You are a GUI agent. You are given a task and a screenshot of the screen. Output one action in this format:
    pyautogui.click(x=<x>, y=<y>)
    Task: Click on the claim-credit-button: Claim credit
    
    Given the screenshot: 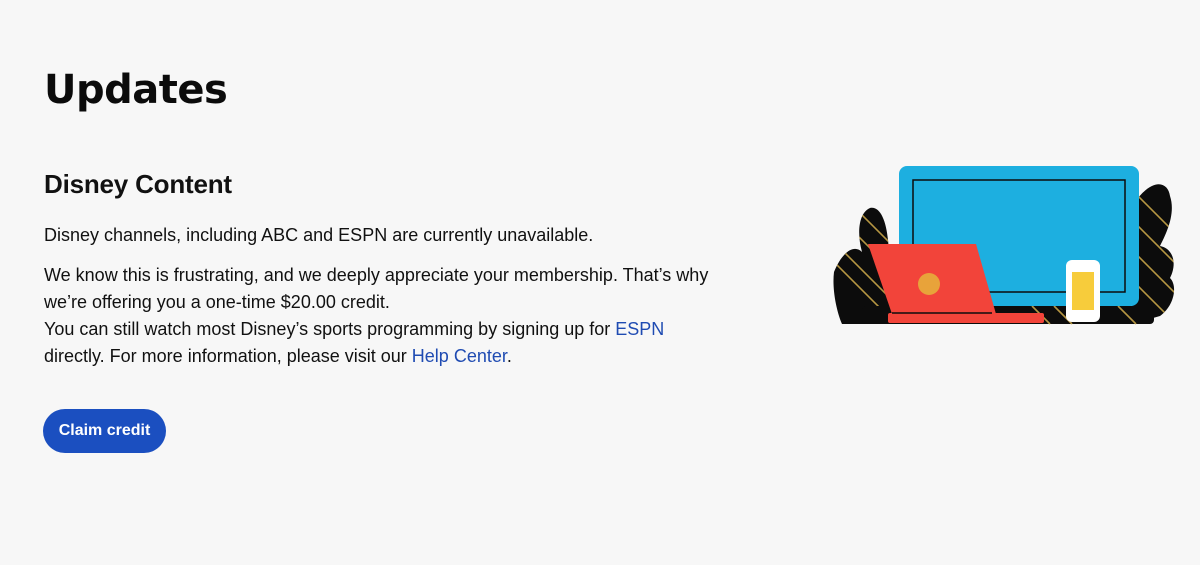 What is the action you would take?
    pyautogui.click(x=104, y=431)
    